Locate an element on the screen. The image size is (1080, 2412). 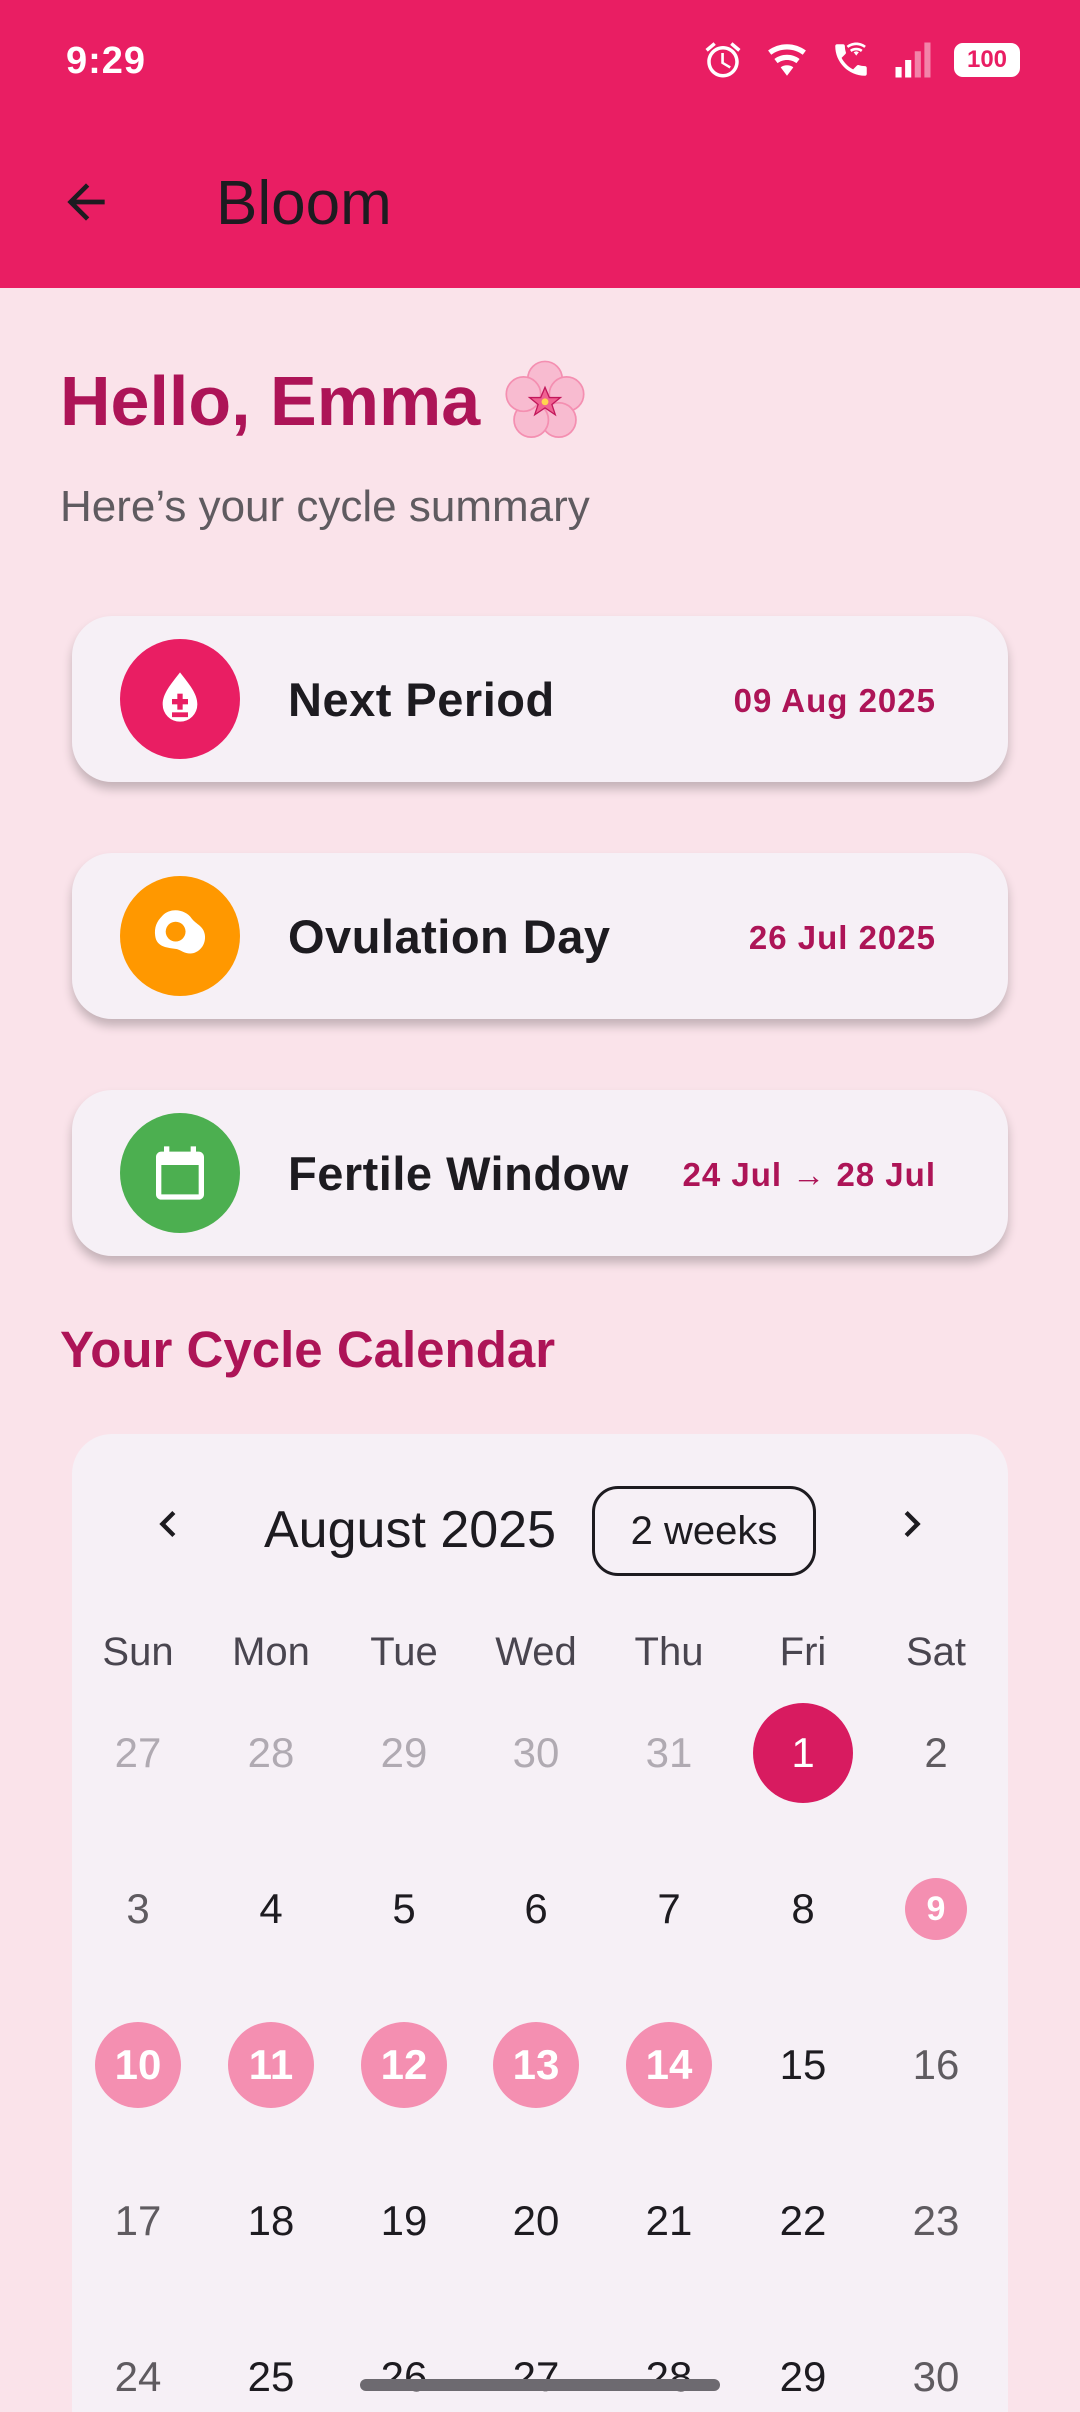
day-cell: 2 is located at coordinates (936, 1753).